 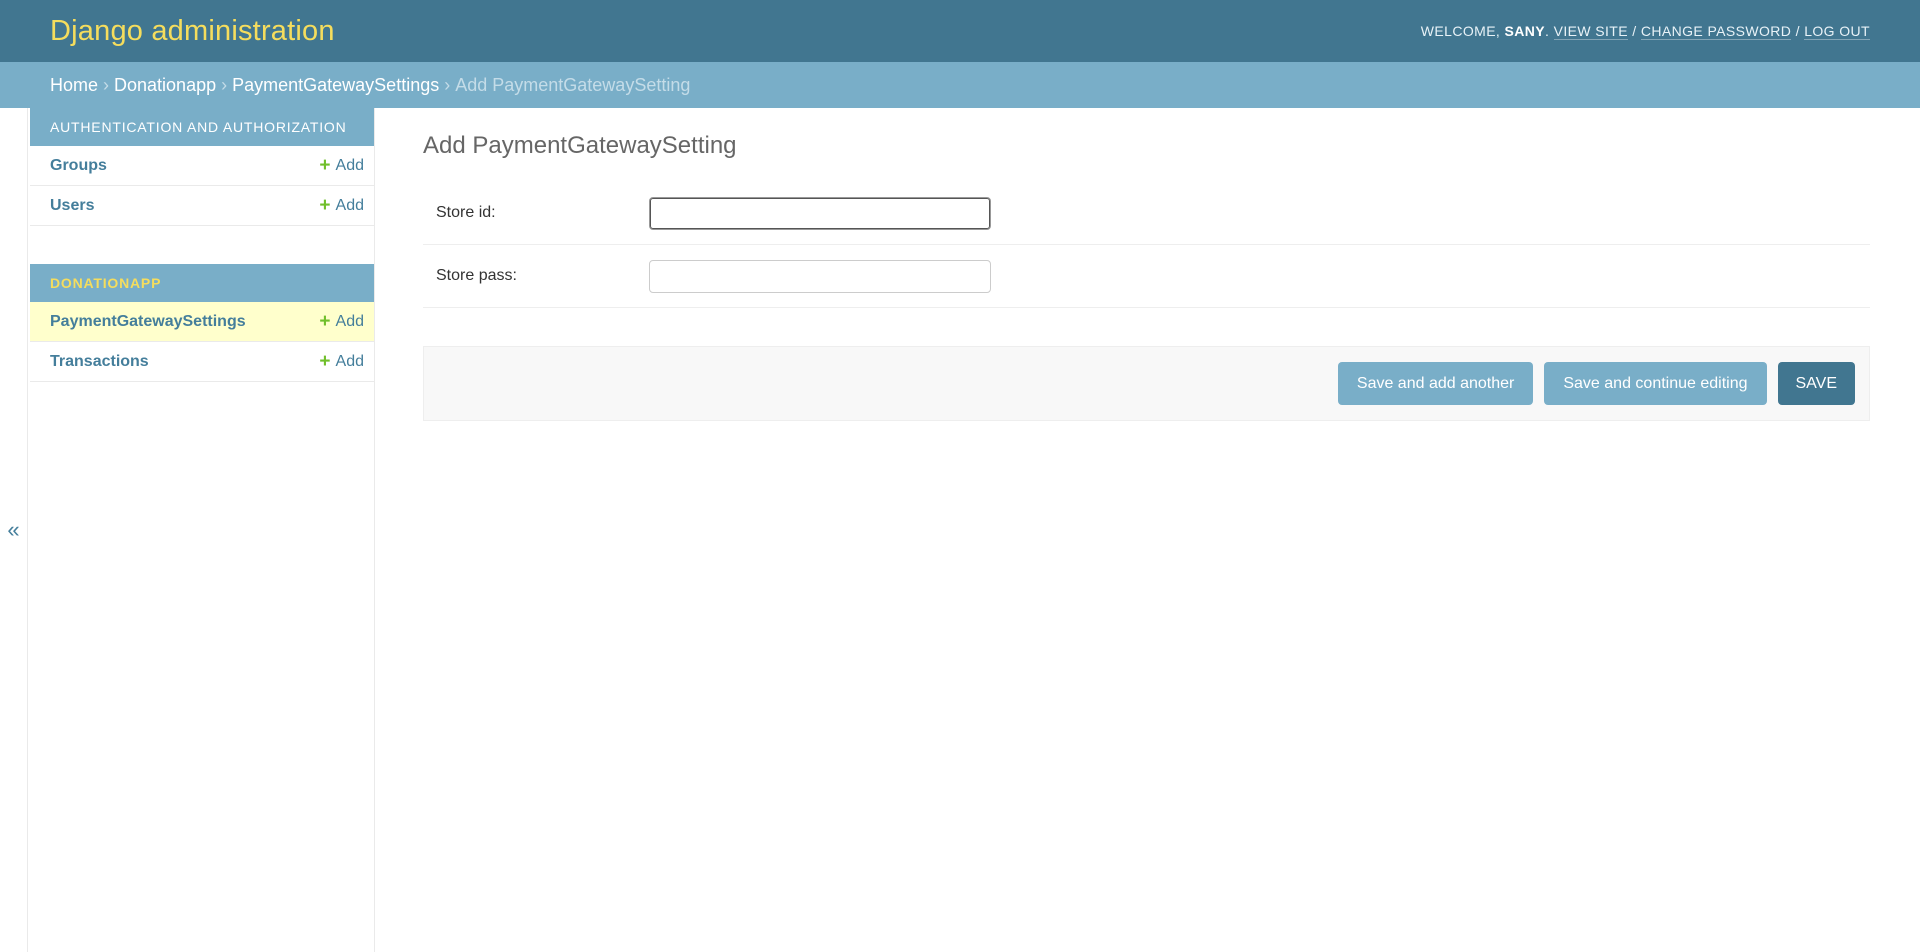 I want to click on add-transactions-link: + Add, so click(x=341, y=361).